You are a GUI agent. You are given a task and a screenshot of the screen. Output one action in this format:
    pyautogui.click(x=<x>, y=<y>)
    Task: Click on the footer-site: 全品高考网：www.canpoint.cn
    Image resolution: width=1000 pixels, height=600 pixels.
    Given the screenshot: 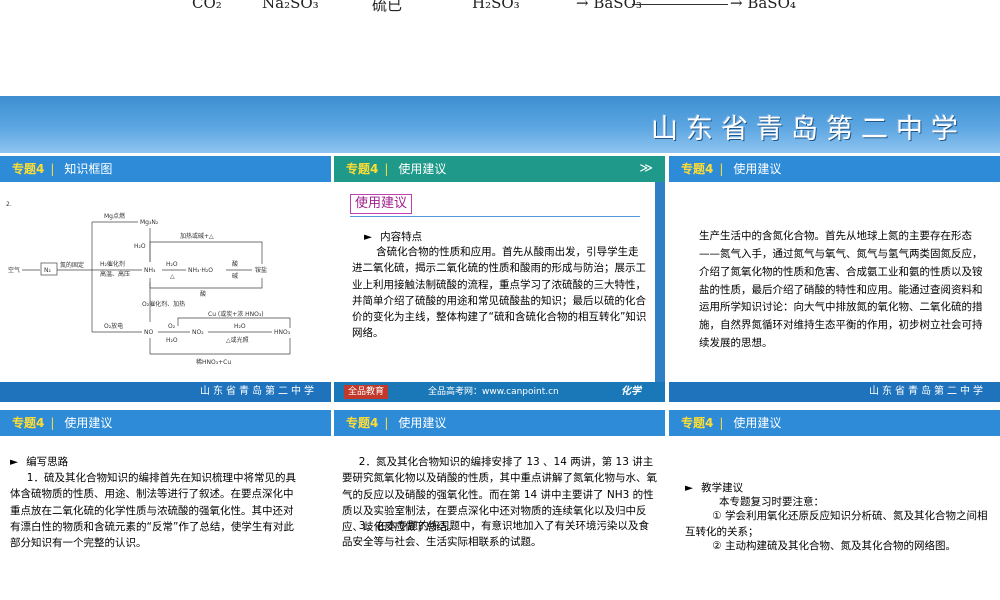 What is the action you would take?
    pyautogui.click(x=493, y=392)
    